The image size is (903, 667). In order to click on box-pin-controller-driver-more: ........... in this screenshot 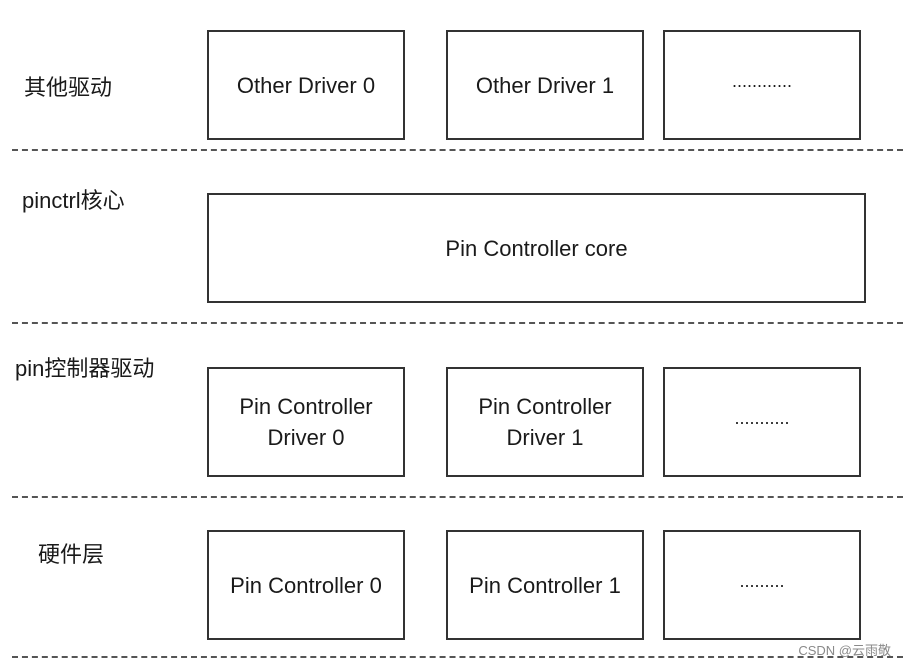, I will do `click(762, 422)`.